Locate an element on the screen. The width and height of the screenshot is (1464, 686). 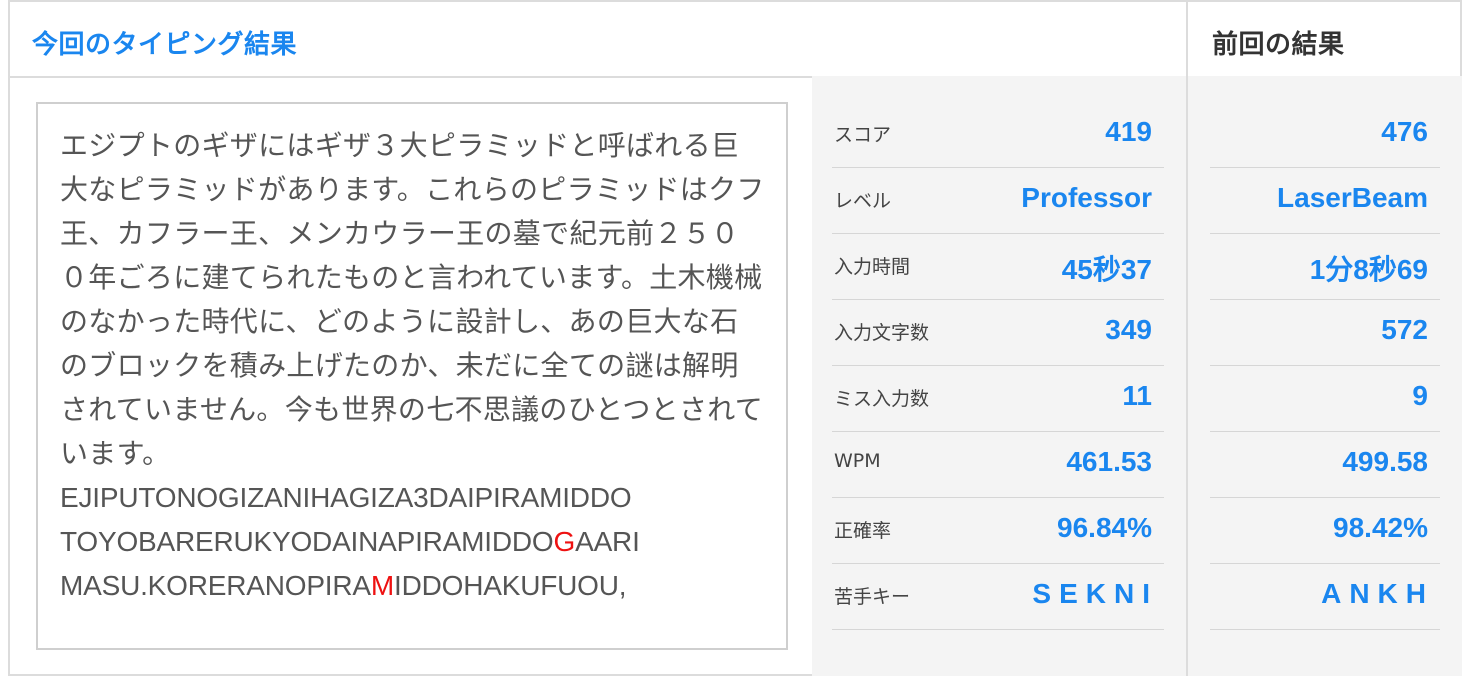
prev-stat-value: 499.58 is located at coordinates (1385, 461).